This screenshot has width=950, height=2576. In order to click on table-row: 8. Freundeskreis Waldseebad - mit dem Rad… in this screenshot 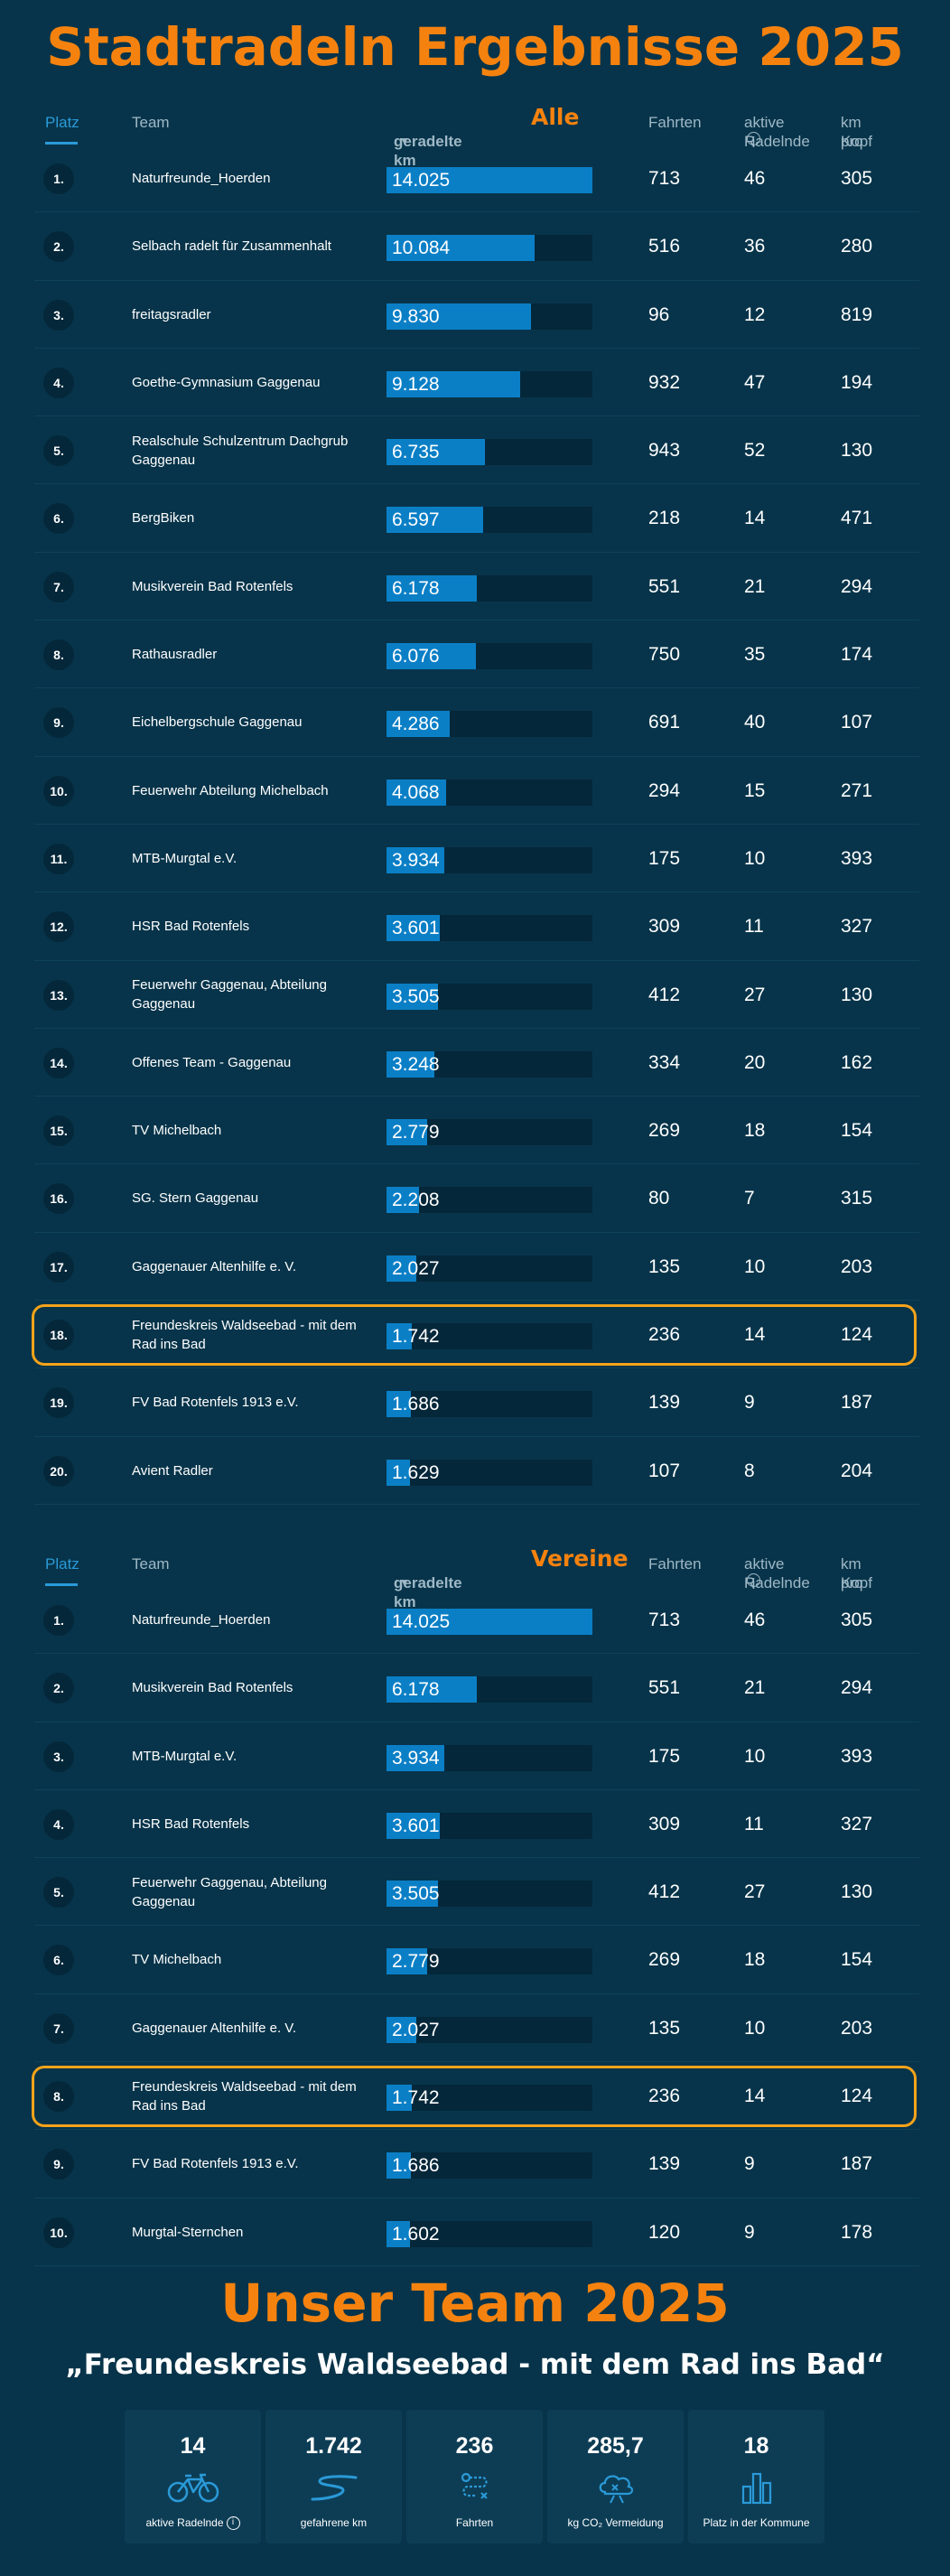, I will do `click(476, 2096)`.